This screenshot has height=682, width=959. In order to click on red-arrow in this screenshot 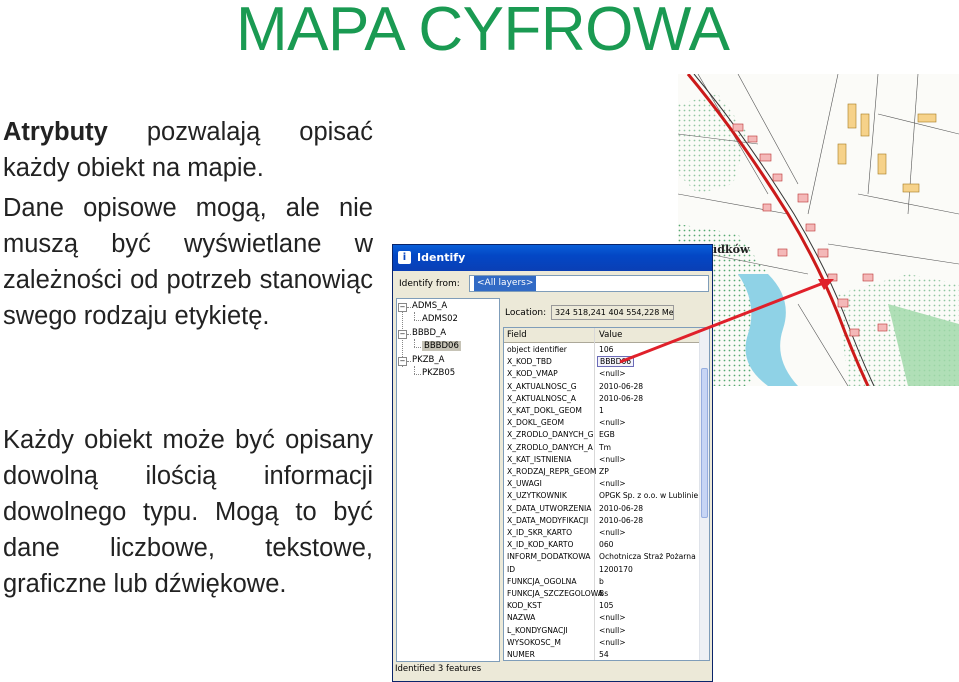, I will do `click(723, 322)`.